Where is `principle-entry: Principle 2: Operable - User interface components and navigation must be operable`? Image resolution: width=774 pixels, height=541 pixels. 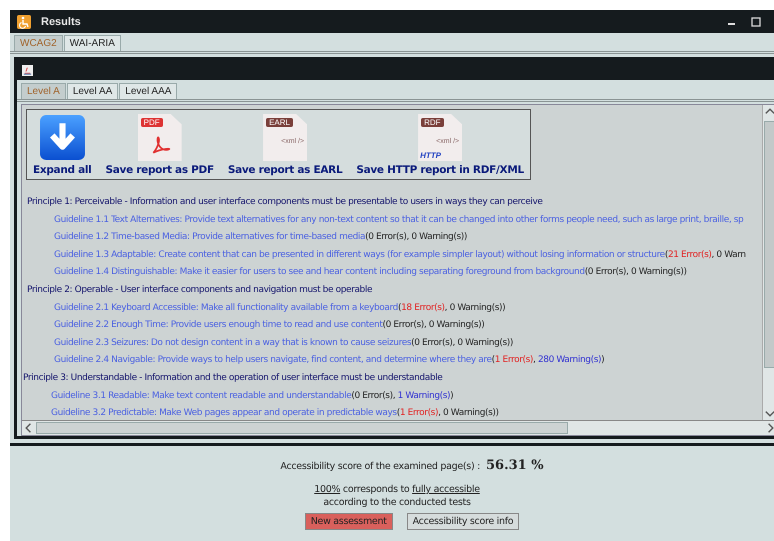
principle-entry: Principle 2: Operable - User interface components and navigation must be operable is located at coordinates (394, 291).